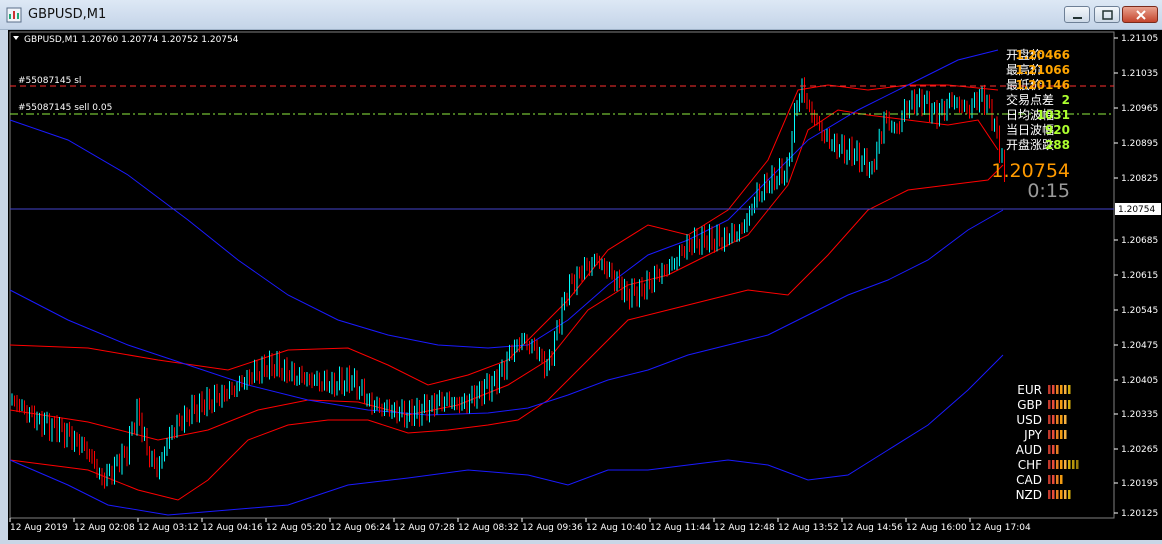 The width and height of the screenshot is (1162, 544). What do you see at coordinates (1077, 14) in the screenshot?
I see `minimize-button` at bounding box center [1077, 14].